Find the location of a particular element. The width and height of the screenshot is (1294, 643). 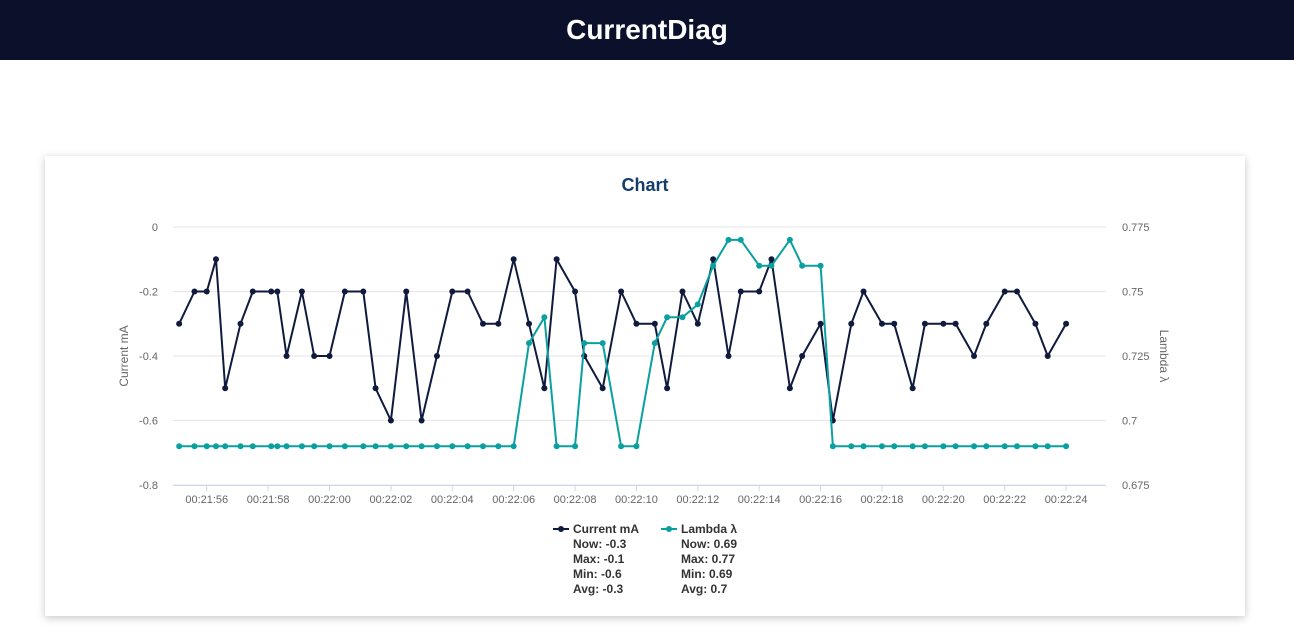

left-tick-label: -0.4 is located at coordinates (148, 357).